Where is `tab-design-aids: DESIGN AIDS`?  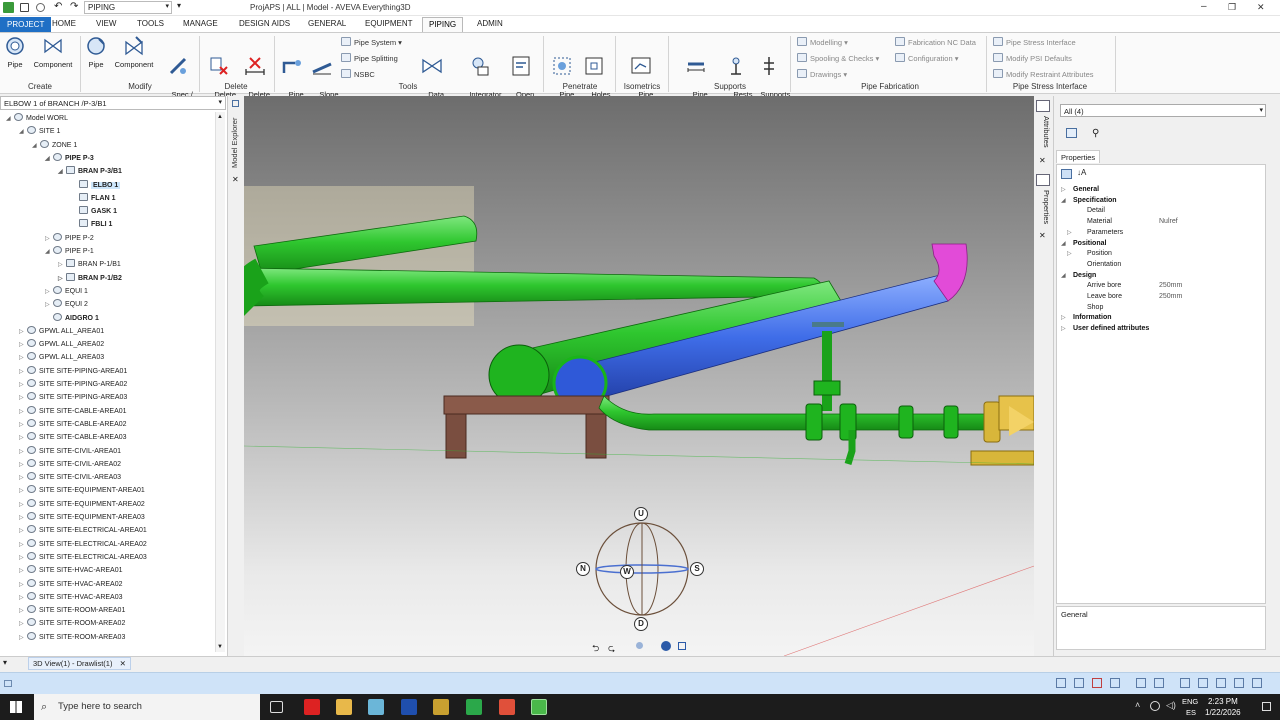
tab-design-aids: DESIGN AIDS is located at coordinates (264, 24).